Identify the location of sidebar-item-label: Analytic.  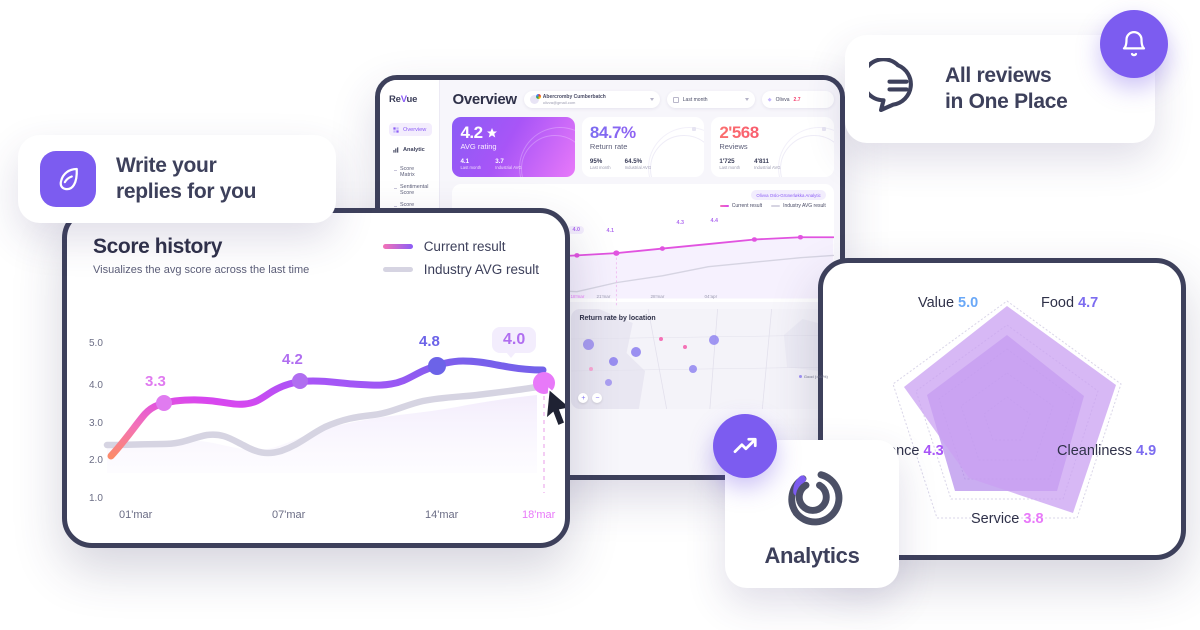
(414, 150).